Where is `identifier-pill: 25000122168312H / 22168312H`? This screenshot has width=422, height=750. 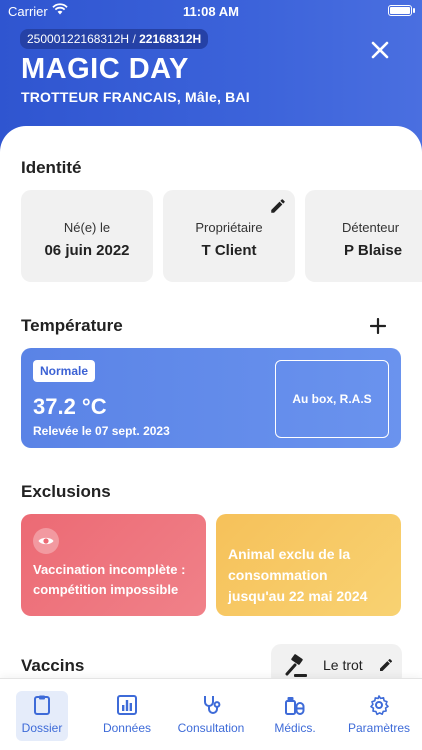
identifier-pill: 25000122168312H / 22168312H is located at coordinates (114, 39).